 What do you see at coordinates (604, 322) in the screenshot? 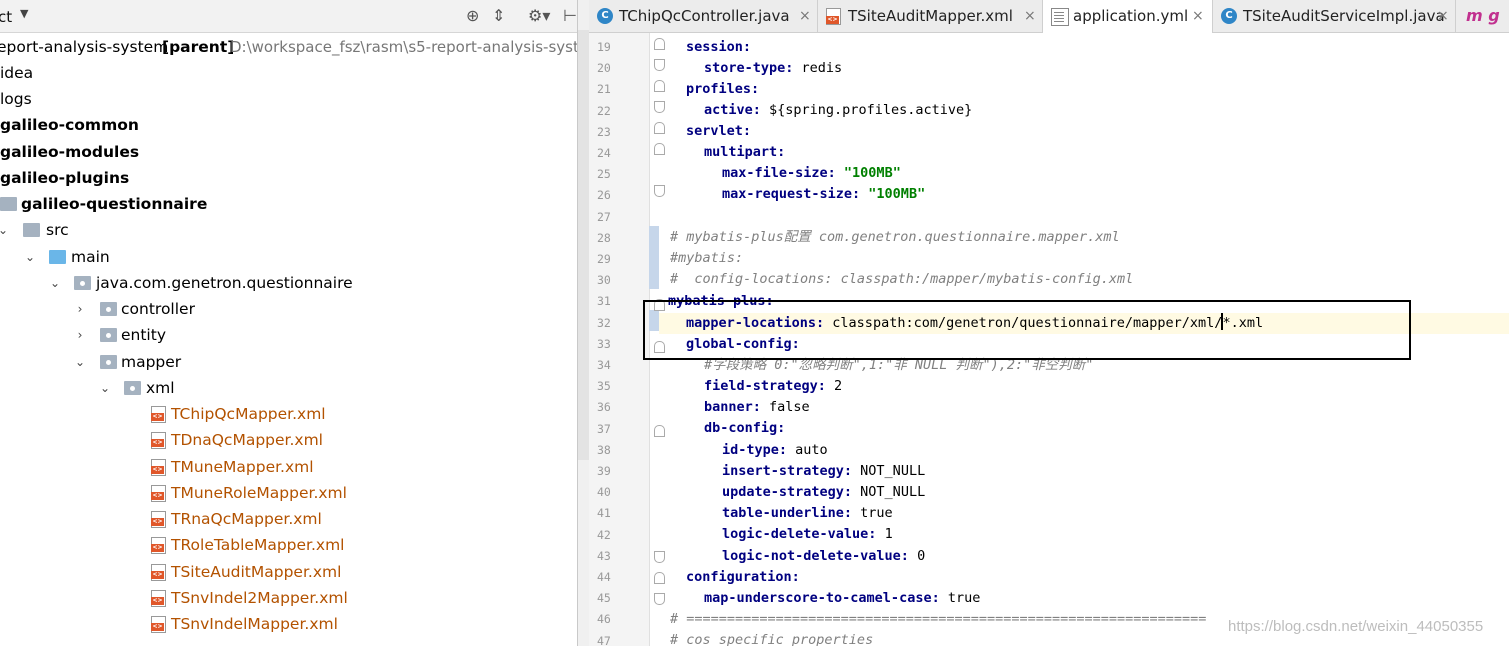
I see `line-number: 32` at bounding box center [604, 322].